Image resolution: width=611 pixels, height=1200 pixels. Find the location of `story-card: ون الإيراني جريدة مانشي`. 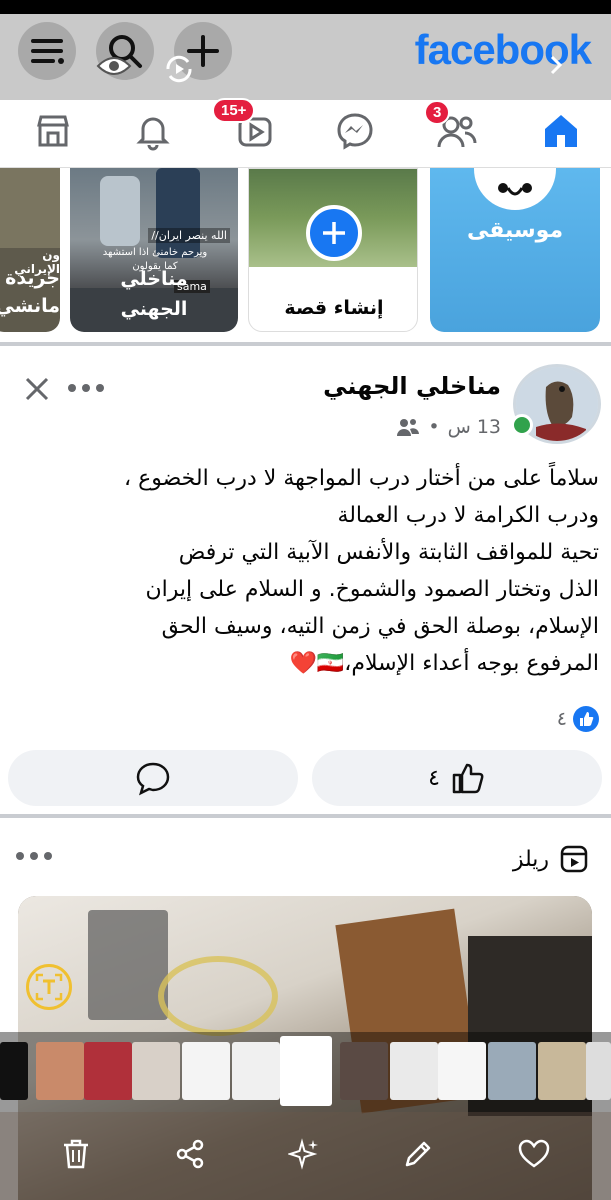

story-card: ون الإيراني جريدة مانشي is located at coordinates (30, 250).